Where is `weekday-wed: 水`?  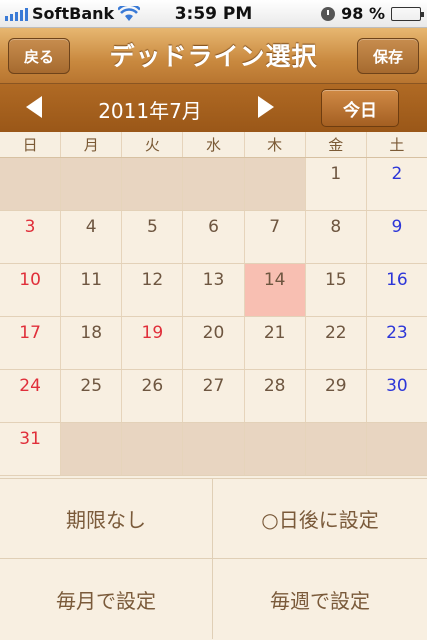 weekday-wed: 水 is located at coordinates (214, 144).